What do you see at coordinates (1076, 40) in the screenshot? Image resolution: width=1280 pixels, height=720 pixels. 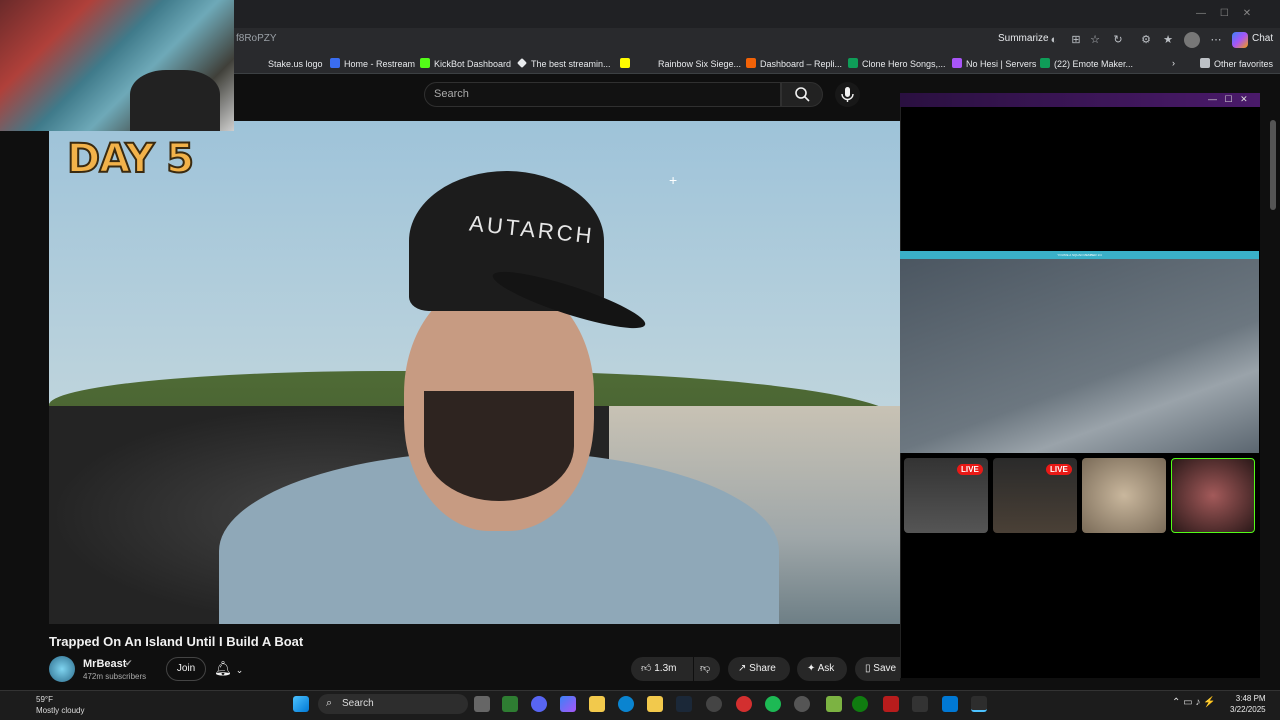 I see `apps-icon: ⊞` at bounding box center [1076, 40].